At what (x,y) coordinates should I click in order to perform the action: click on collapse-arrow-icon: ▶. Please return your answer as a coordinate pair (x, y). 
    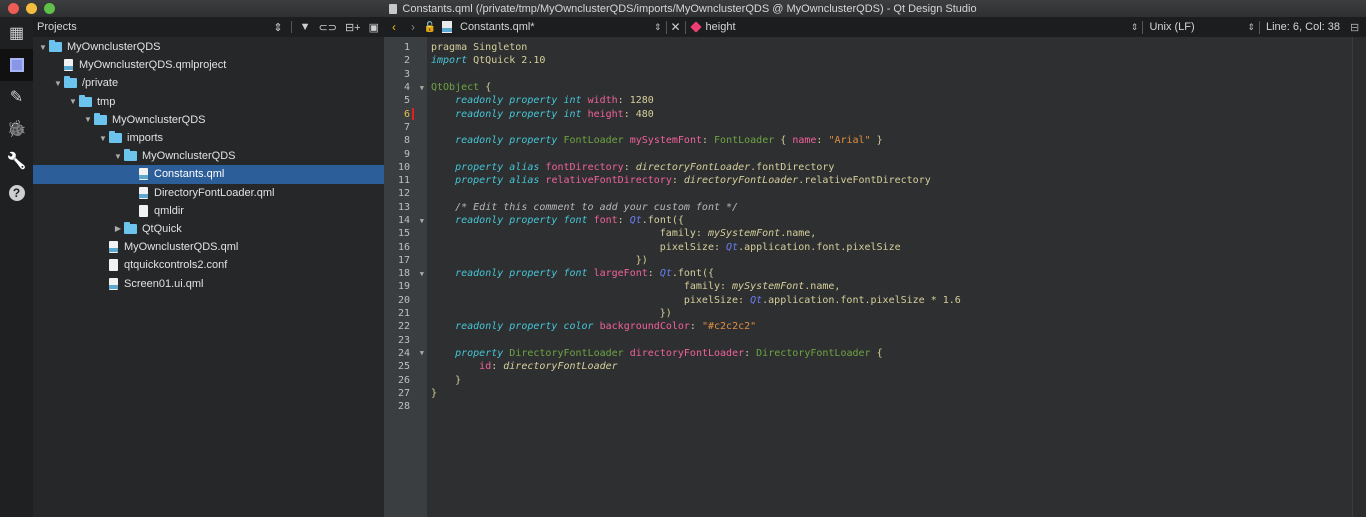
    Looking at the image, I should click on (118, 228).